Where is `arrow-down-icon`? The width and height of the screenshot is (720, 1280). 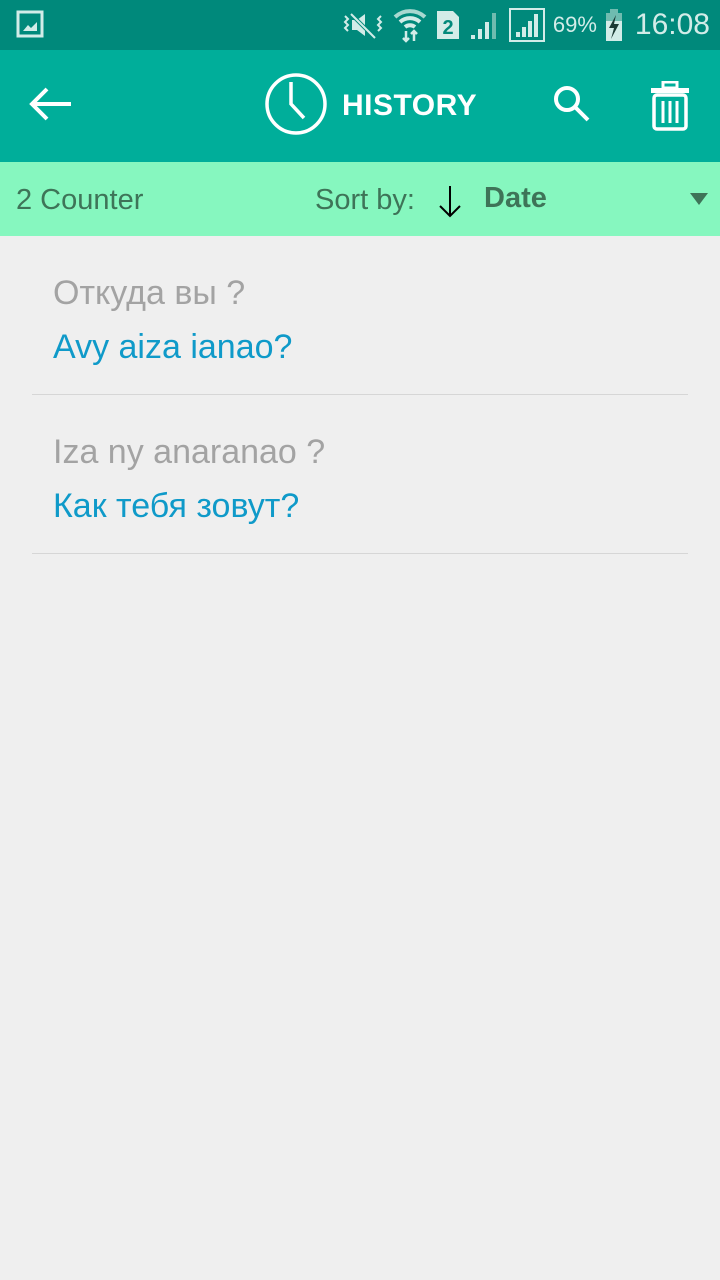 arrow-down-icon is located at coordinates (450, 202).